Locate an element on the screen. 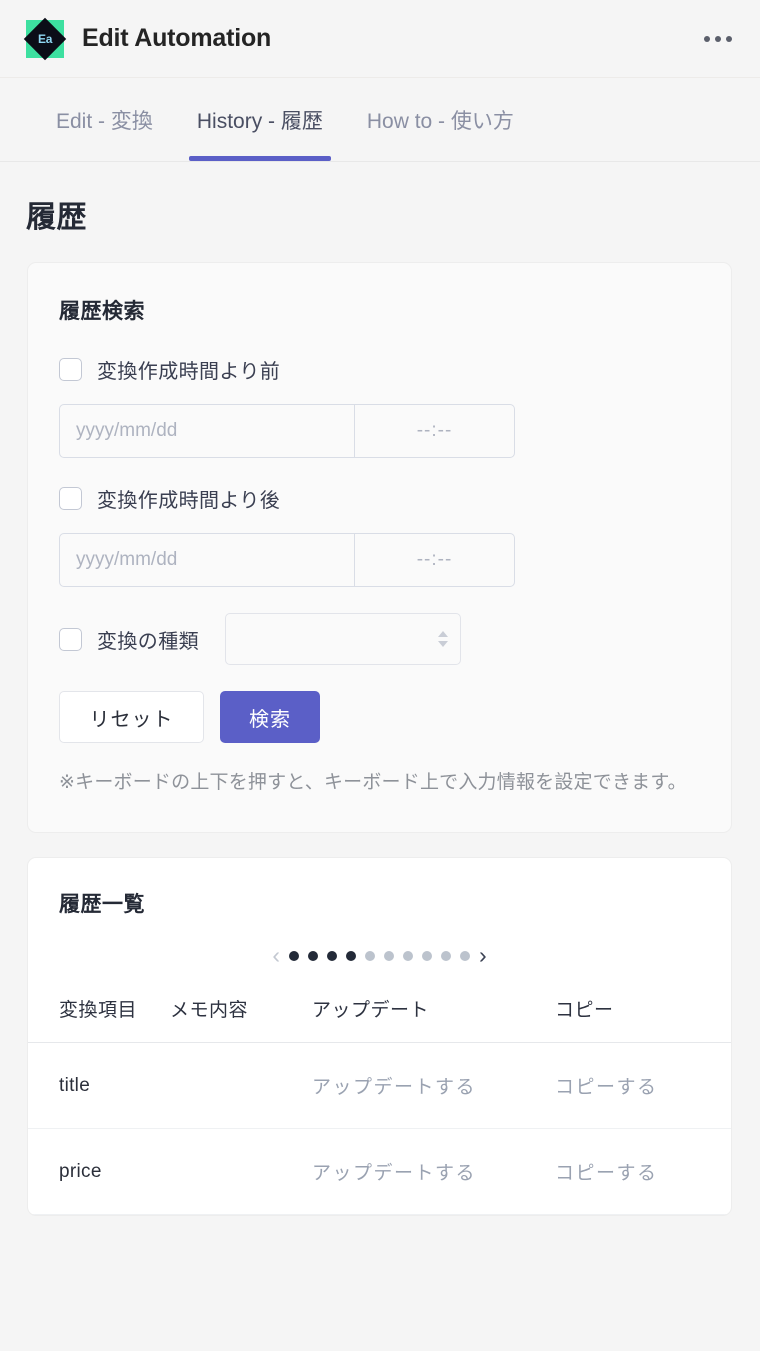 Image resolution: width=760 pixels, height=1351 pixels. conversion-type-row: 変換の種類 is located at coordinates (379, 639).